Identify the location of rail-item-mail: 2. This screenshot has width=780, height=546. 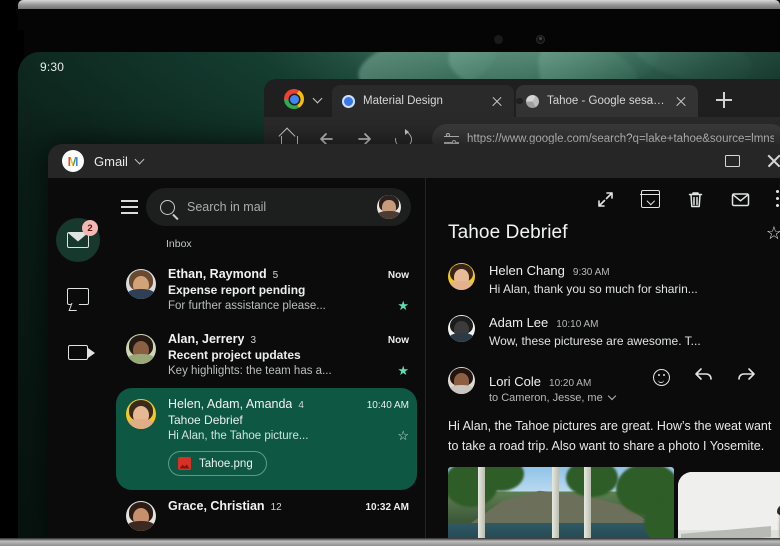
(78, 240).